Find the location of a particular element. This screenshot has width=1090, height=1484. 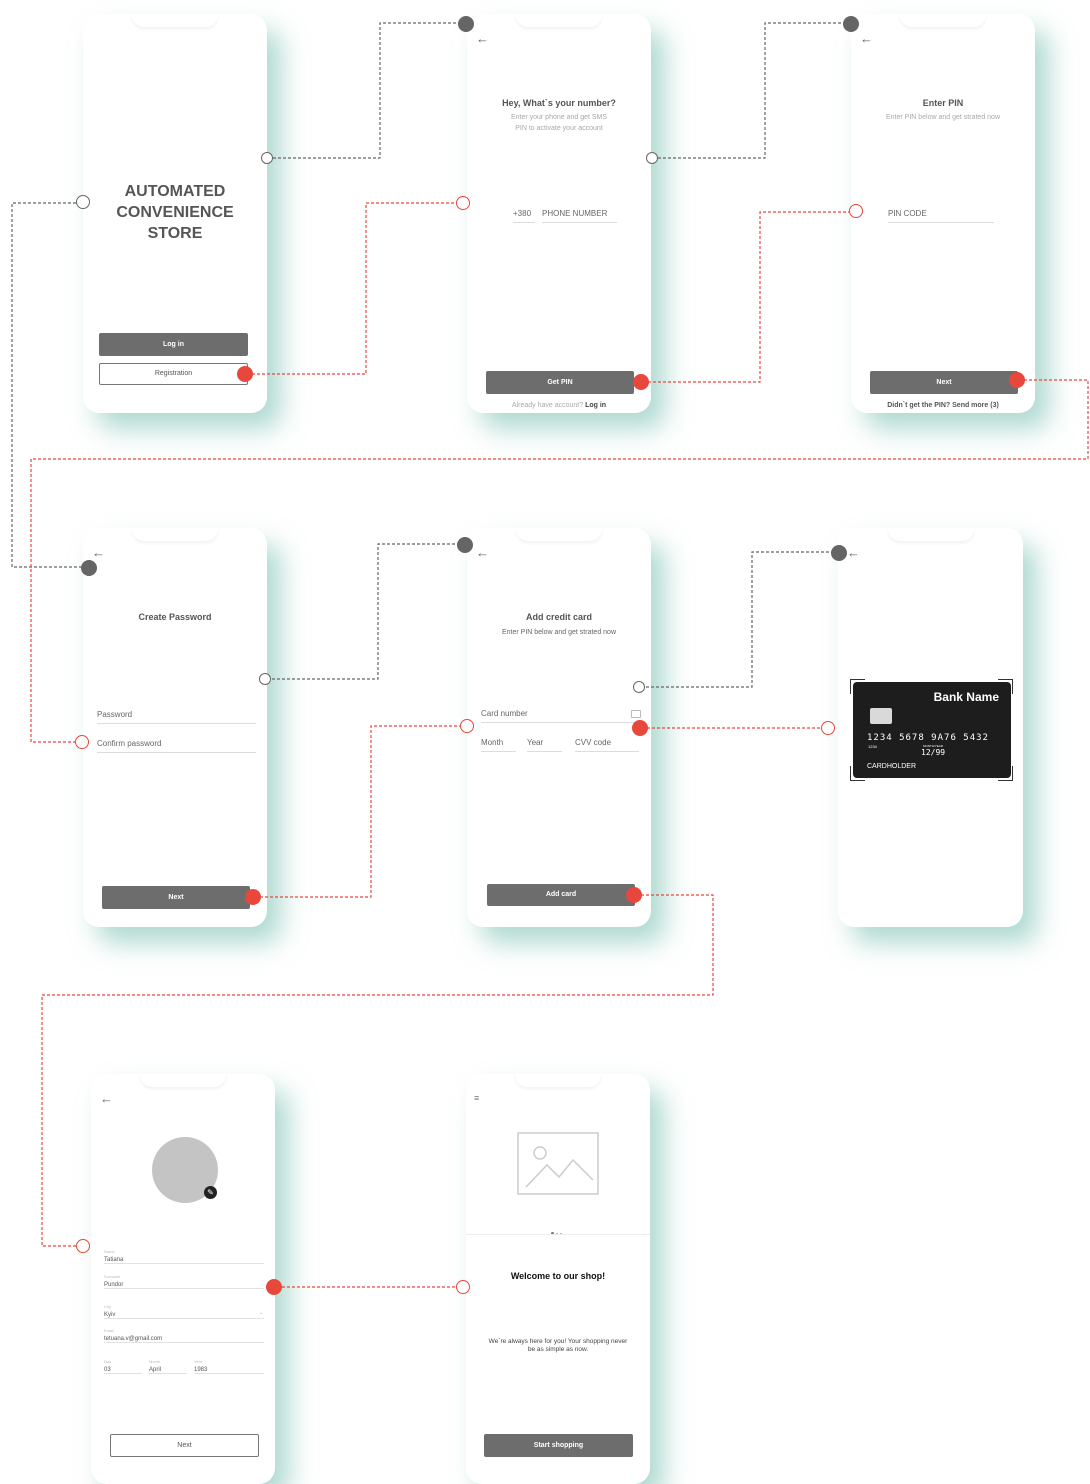

surname-input: Pundor is located at coordinates (184, 1285).